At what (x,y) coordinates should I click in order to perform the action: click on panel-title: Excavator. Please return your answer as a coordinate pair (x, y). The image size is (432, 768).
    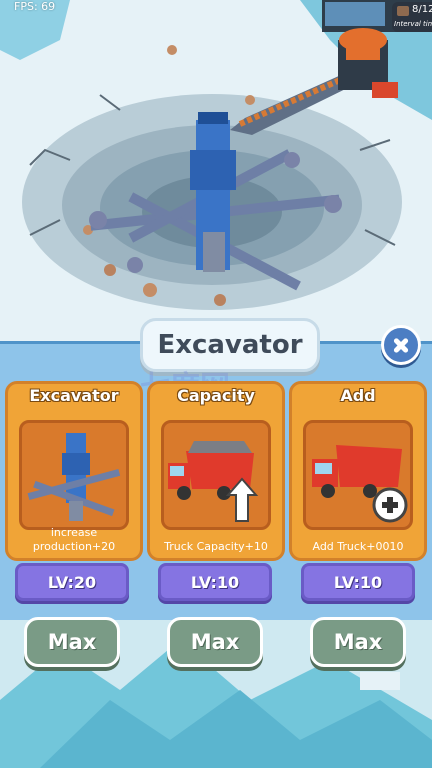
    Looking at the image, I should click on (230, 345).